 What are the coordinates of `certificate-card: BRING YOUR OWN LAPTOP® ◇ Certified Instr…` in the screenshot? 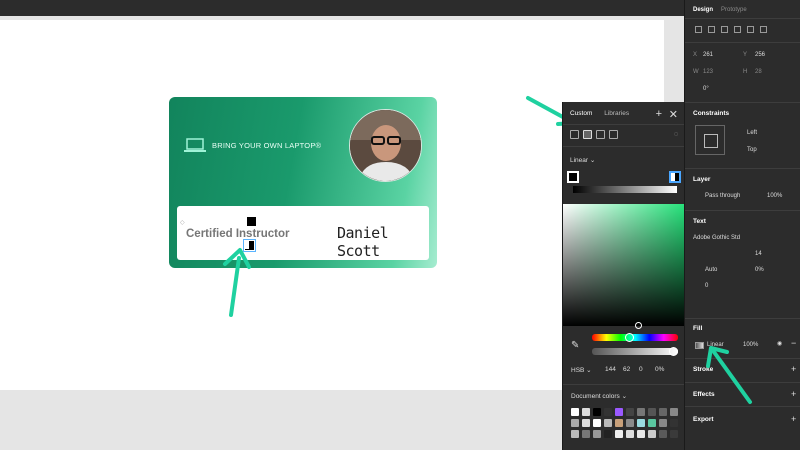 It's located at (303, 182).